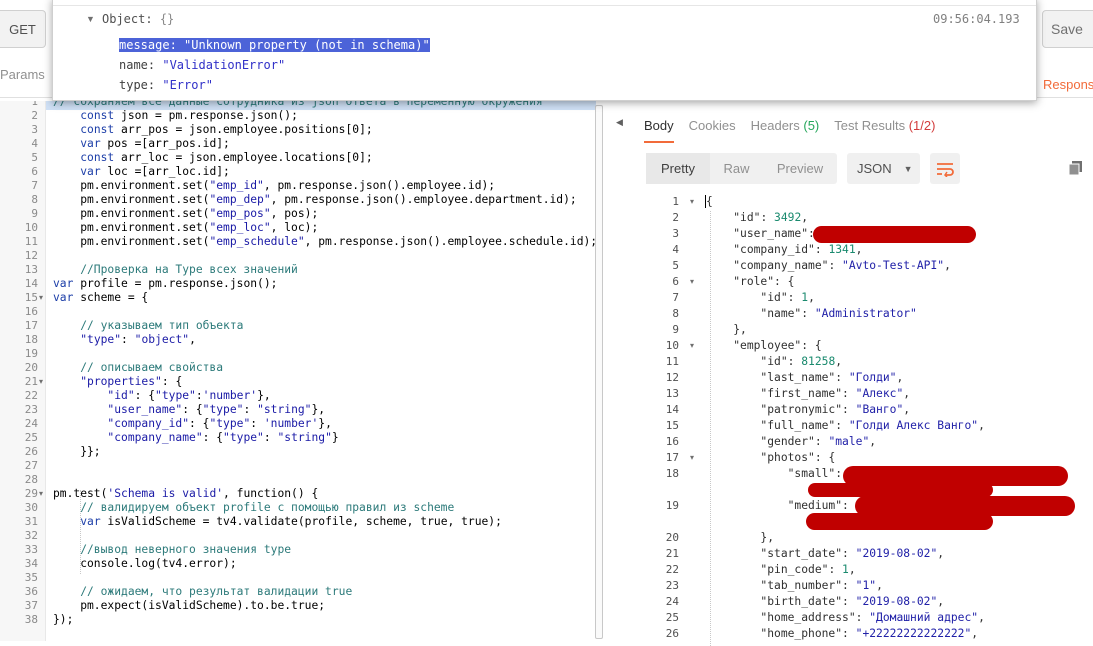  What do you see at coordinates (821, 585) in the screenshot?
I see `json-line: "tab_number": "1",` at bounding box center [821, 585].